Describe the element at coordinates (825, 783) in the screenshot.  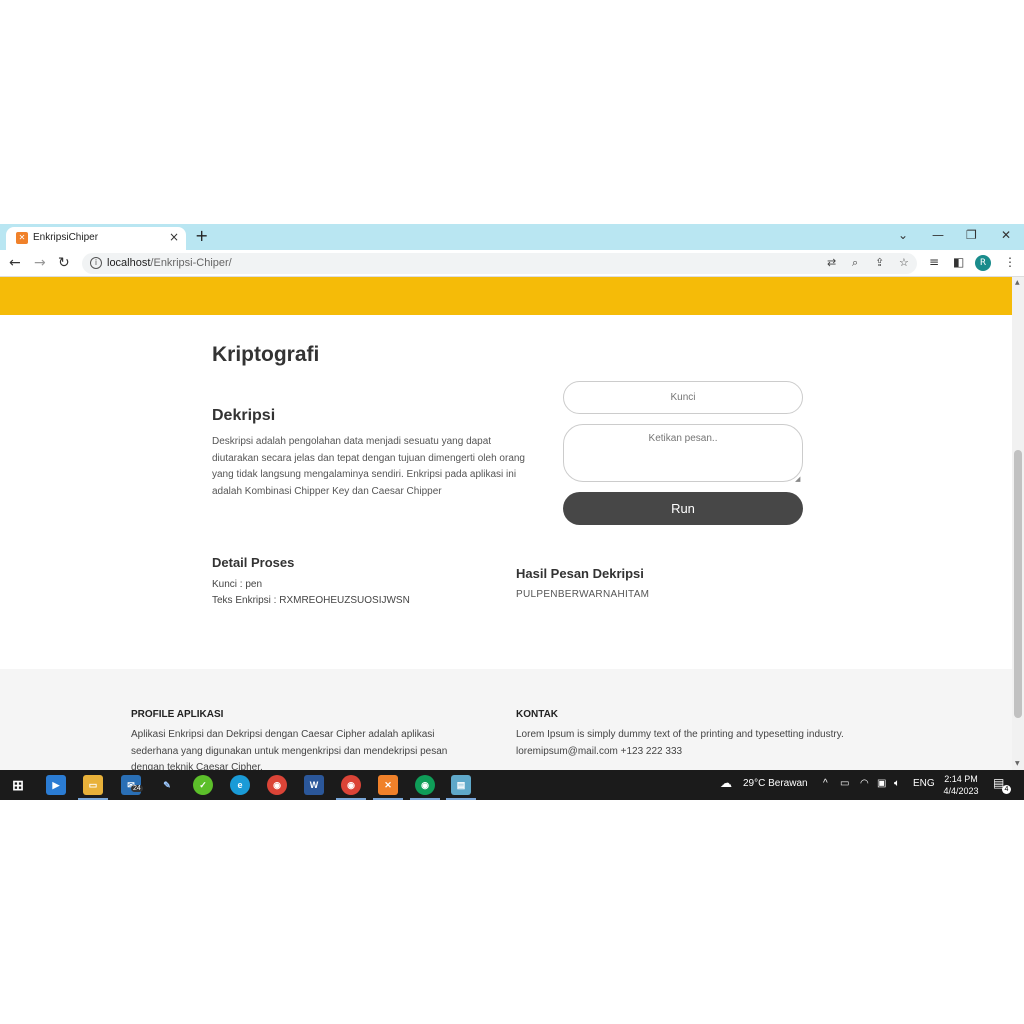
I see `tray-chevron-icon: ^` at that location.